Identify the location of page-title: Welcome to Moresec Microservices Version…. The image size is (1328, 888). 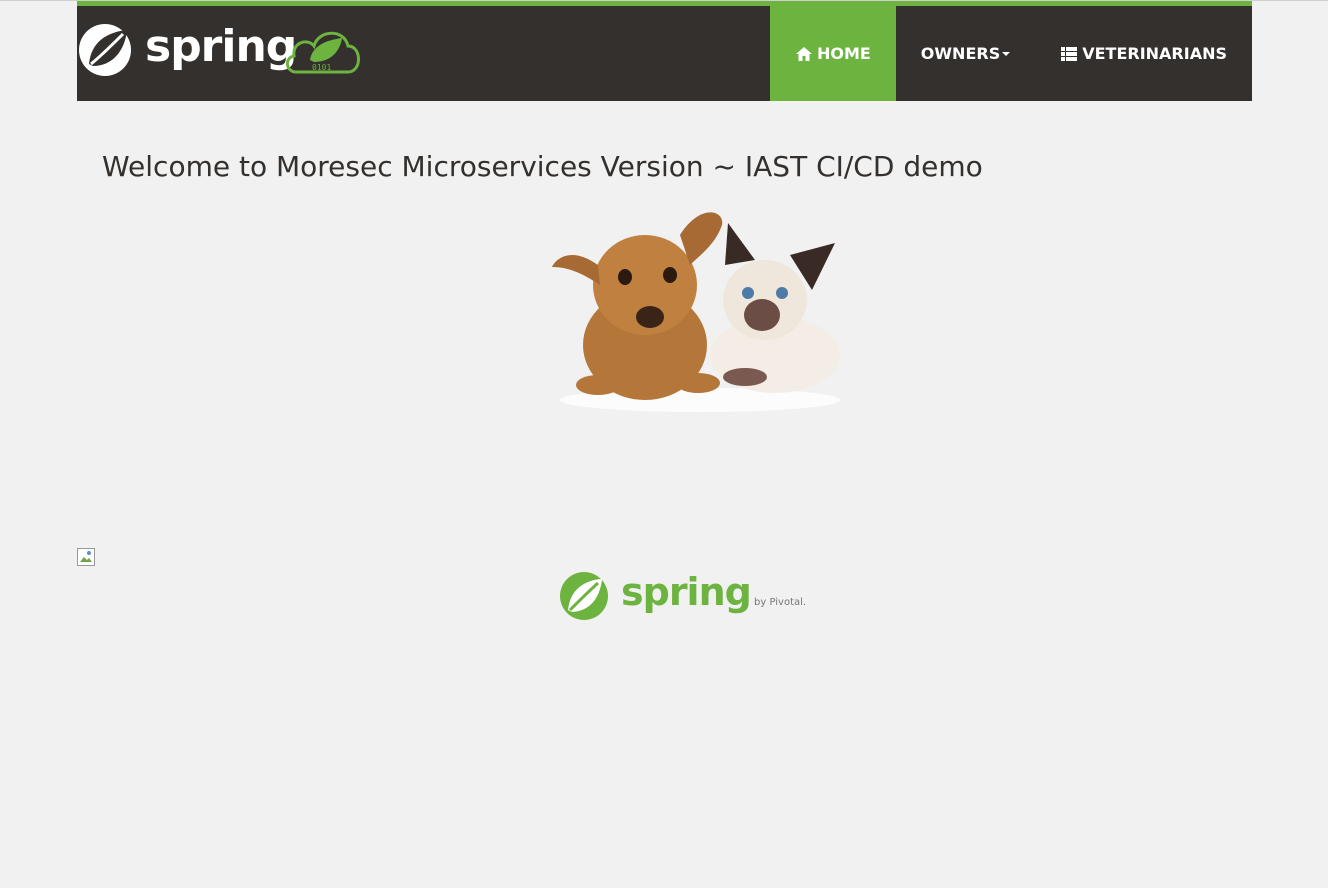
(542, 166).